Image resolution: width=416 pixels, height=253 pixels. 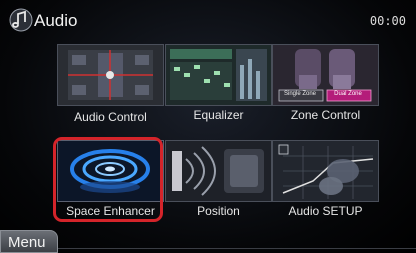 I want to click on menu-button: Menu, so click(x=29, y=241).